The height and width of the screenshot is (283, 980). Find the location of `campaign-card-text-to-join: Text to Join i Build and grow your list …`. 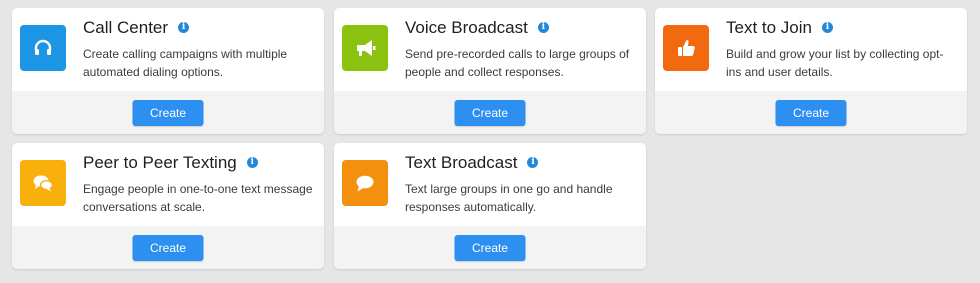

campaign-card-text-to-join: Text to Join i Build and grow your list … is located at coordinates (811, 71).